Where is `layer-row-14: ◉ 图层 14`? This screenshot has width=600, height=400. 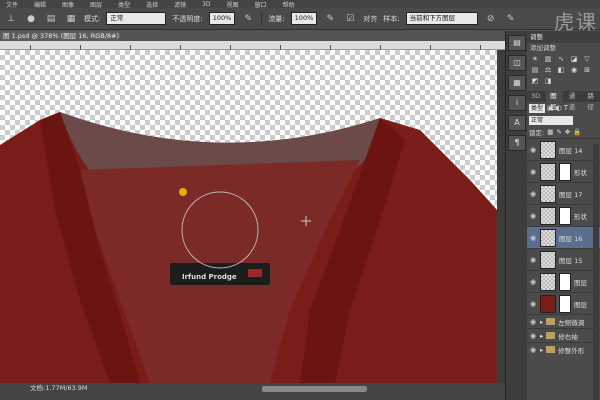 layer-row-14: ◉ 图层 14 is located at coordinates (563, 149).